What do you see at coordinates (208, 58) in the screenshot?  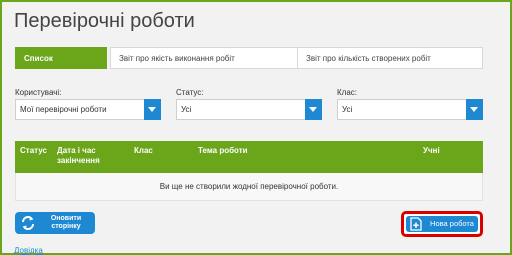 I see `tab-quality-report: Звіт про якість виконання робіт` at bounding box center [208, 58].